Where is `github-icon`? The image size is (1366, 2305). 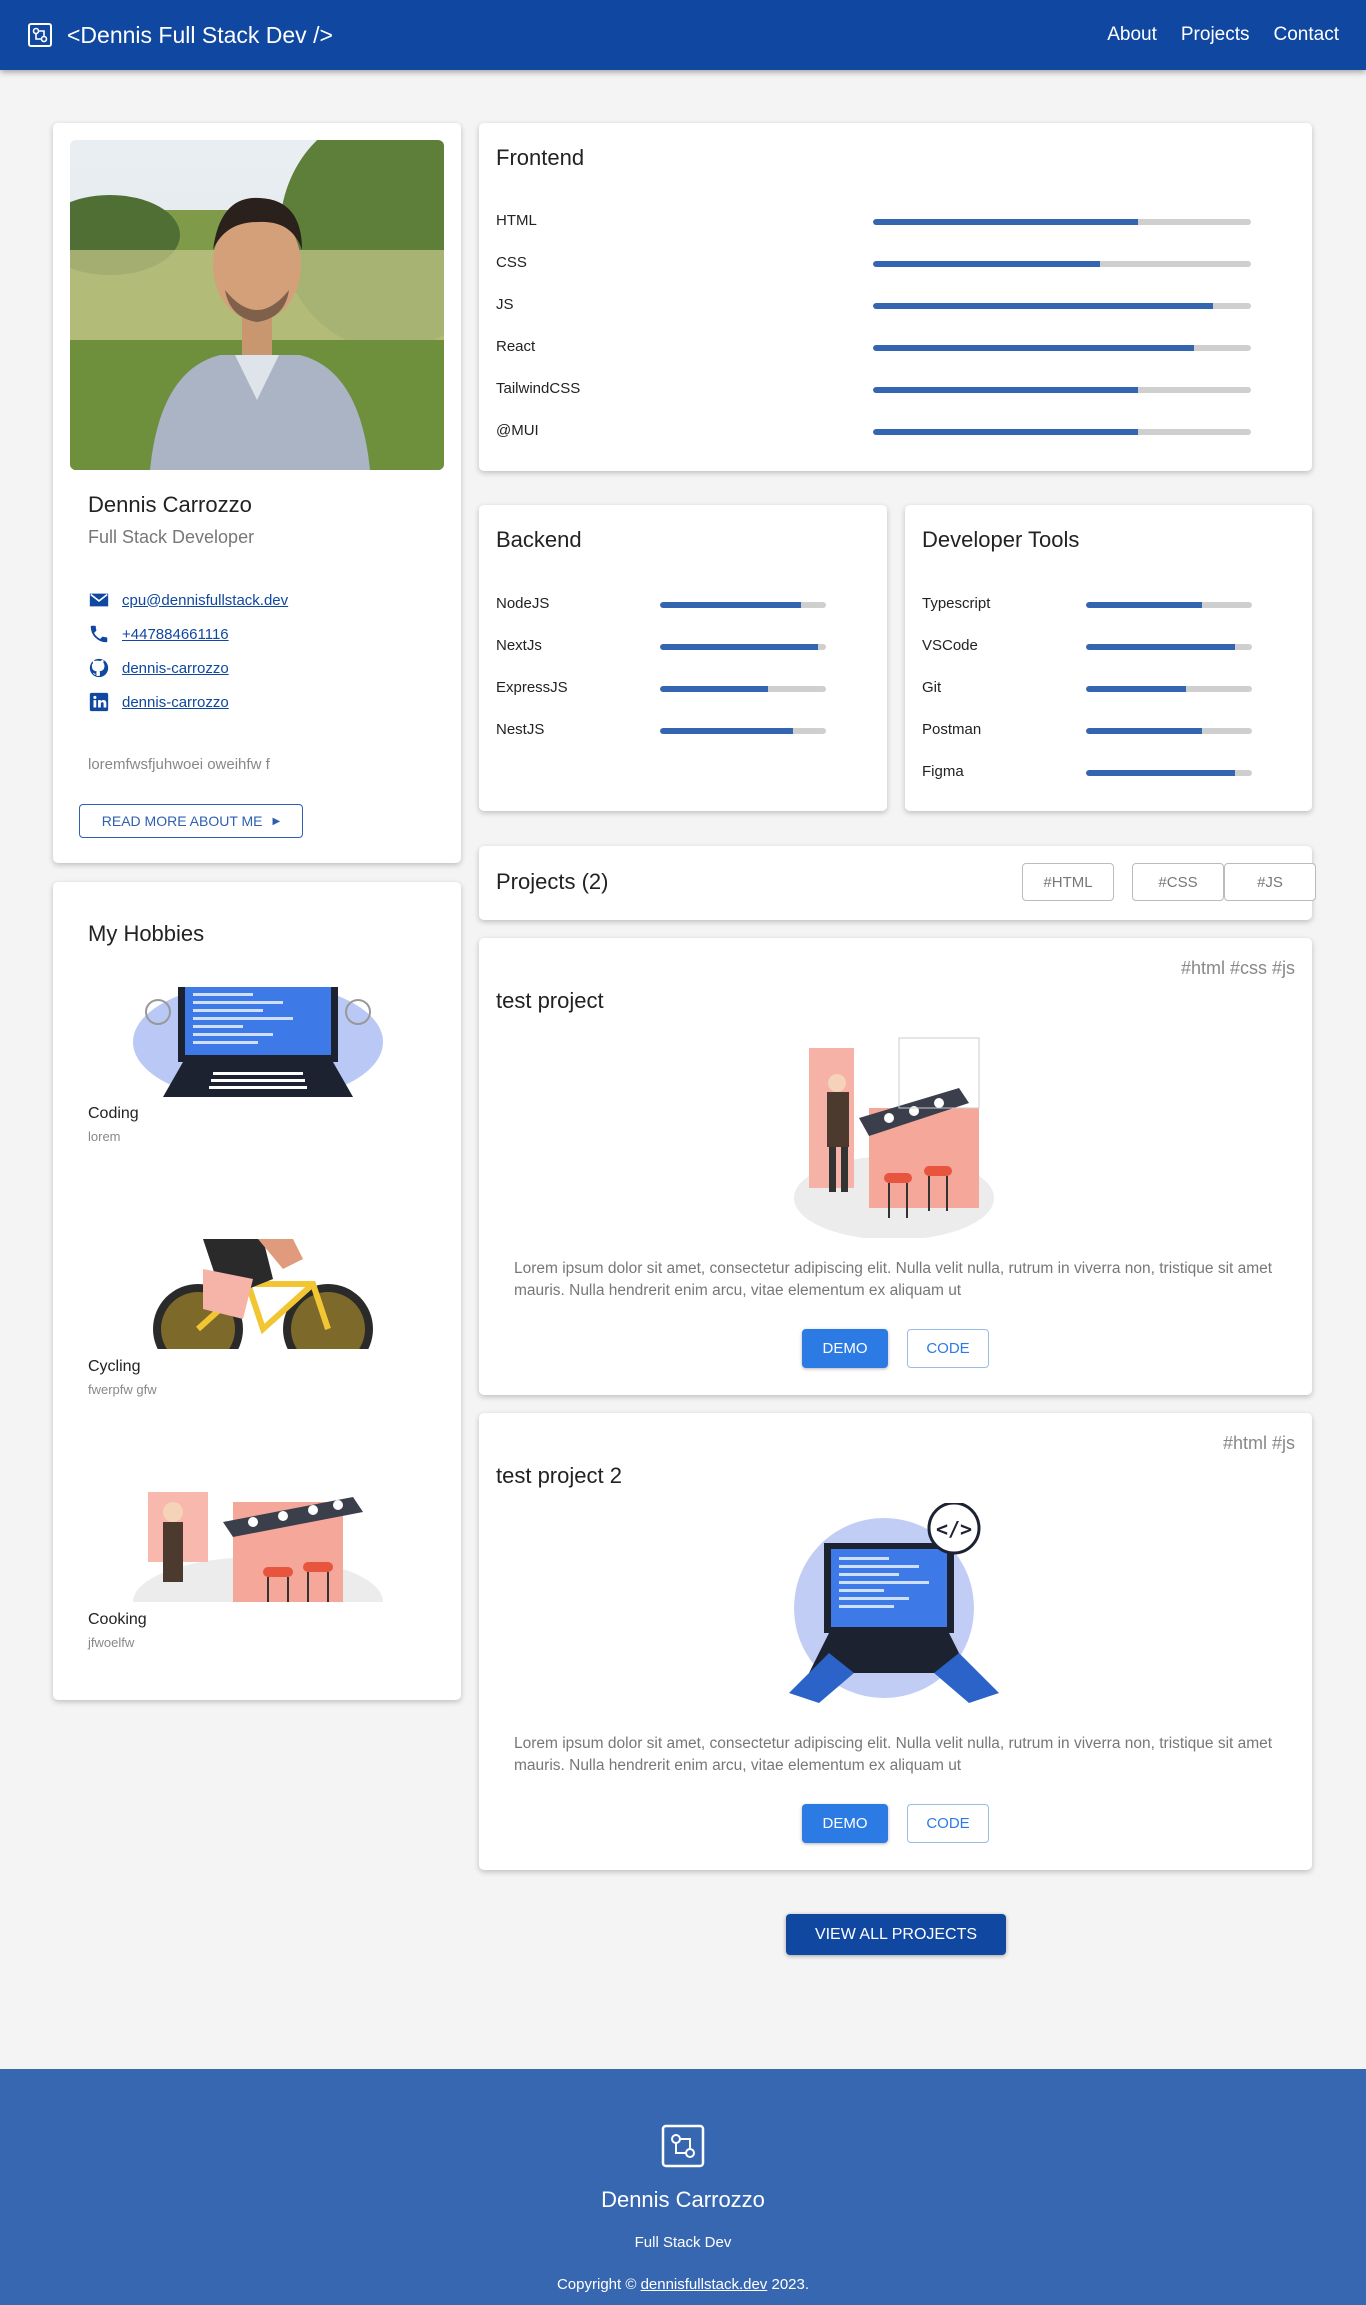
github-icon is located at coordinates (99, 668).